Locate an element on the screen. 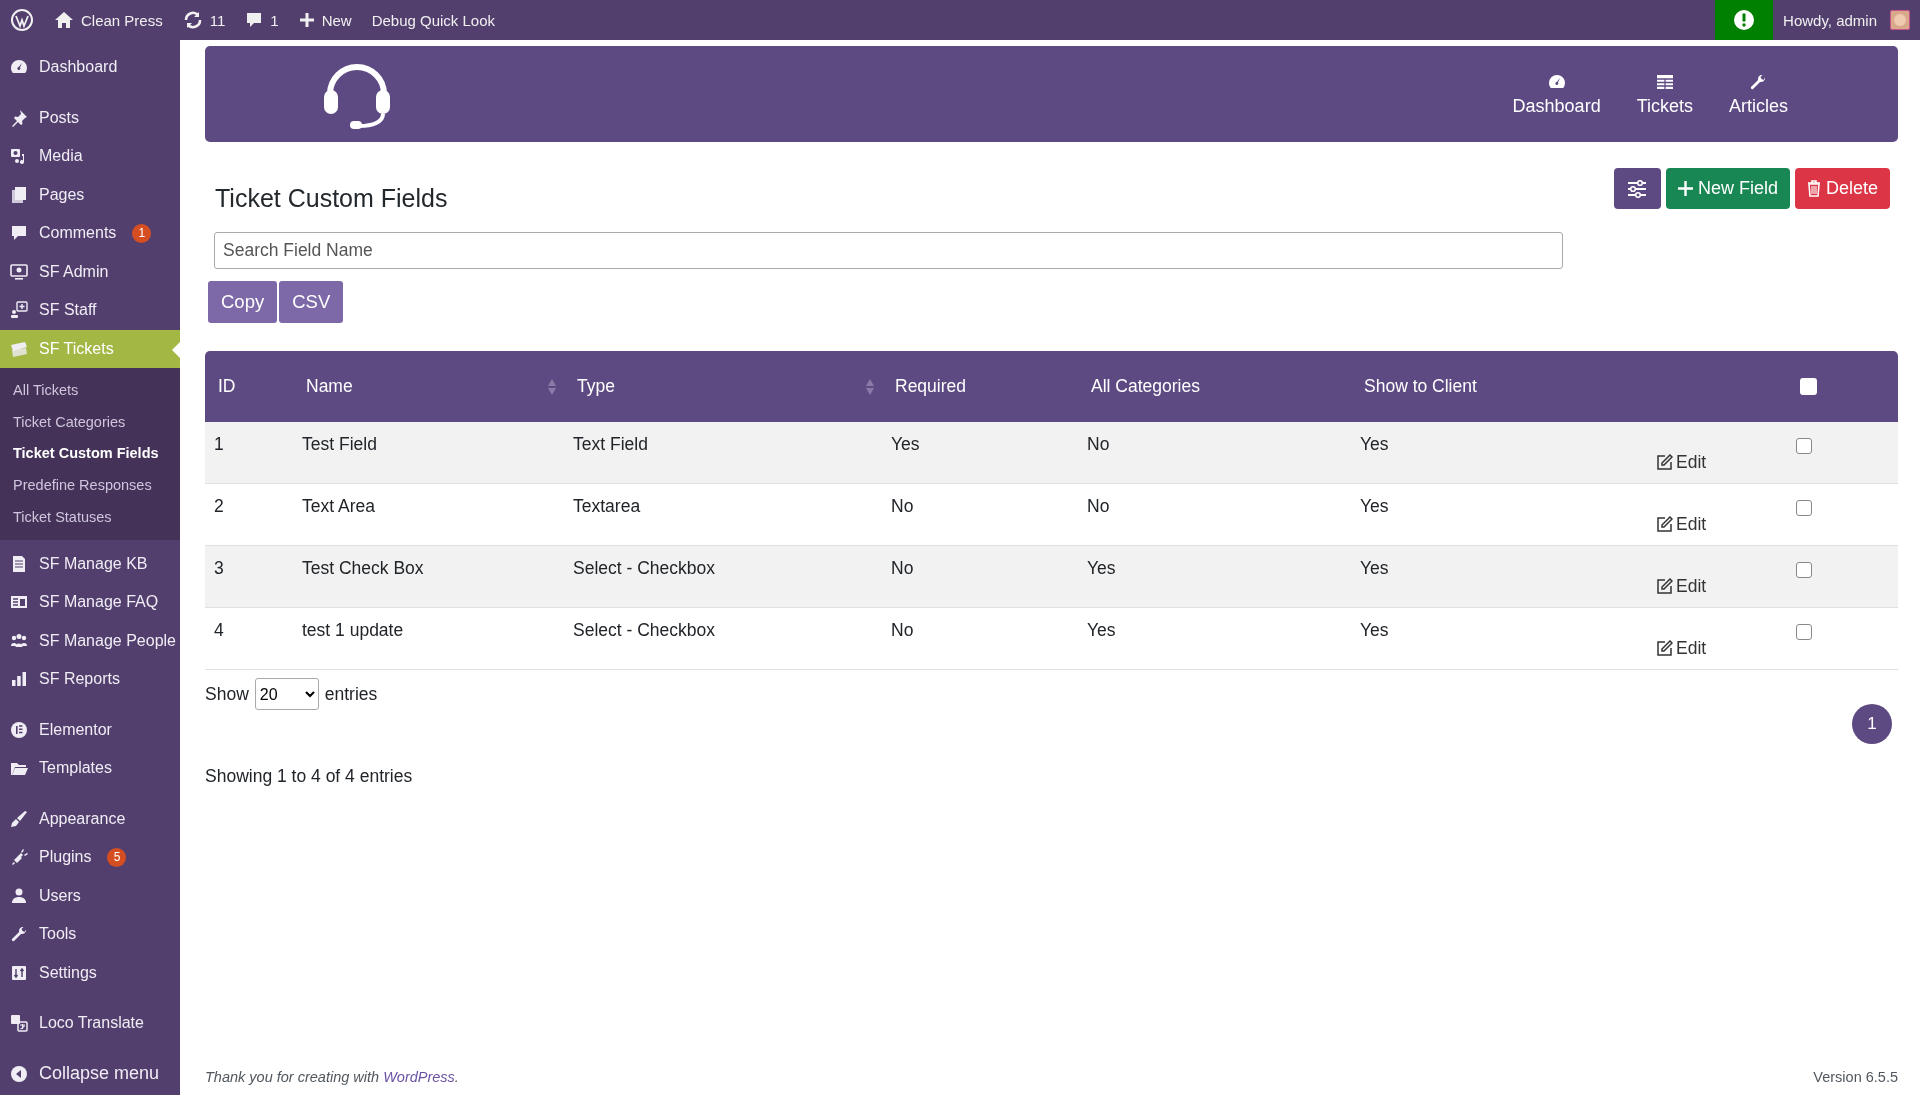  menu-item: SF Manage FAQ is located at coordinates (90, 602).